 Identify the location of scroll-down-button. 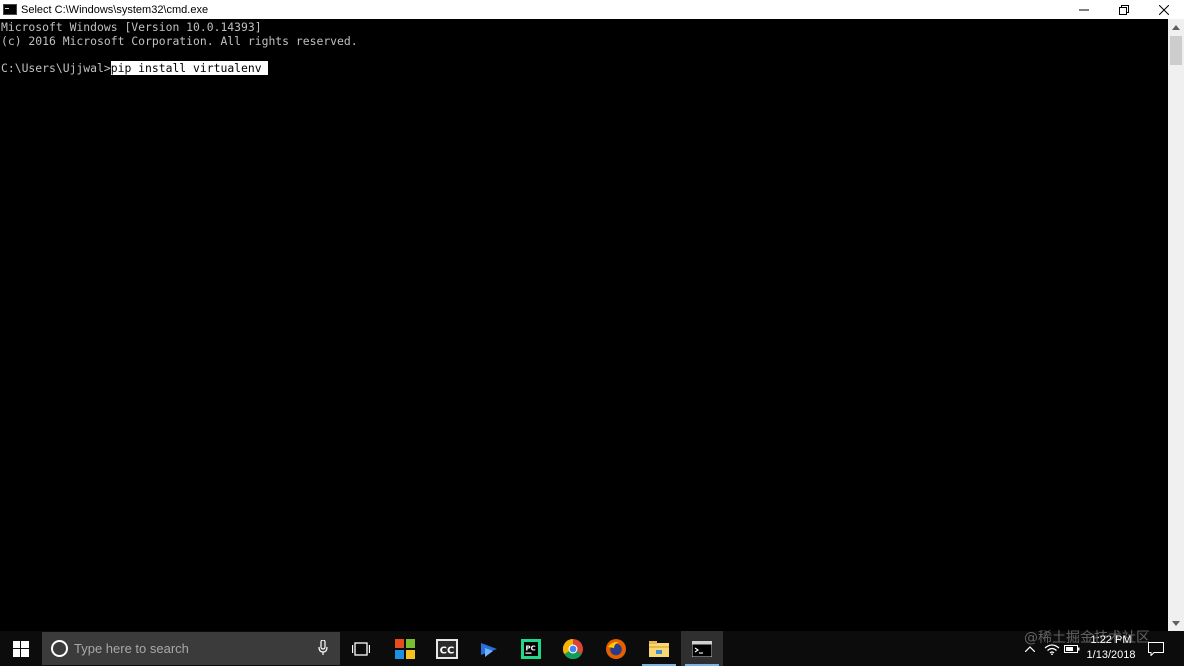
(1176, 623).